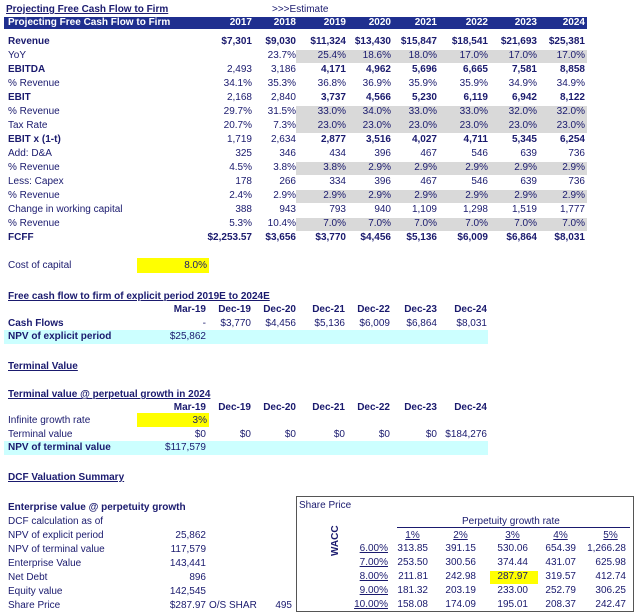  What do you see at coordinates (576, 153) in the screenshot?
I see `row-value: 736` at bounding box center [576, 153].